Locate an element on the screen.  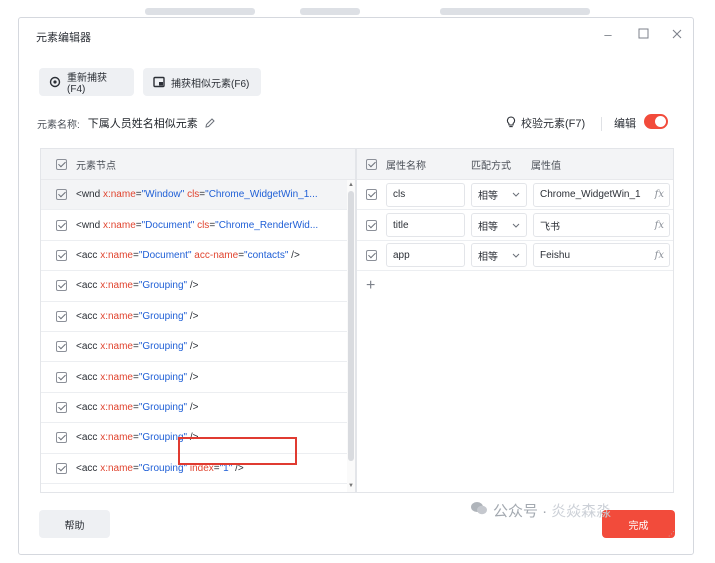
recapture-icon is located at coordinates (55, 82).